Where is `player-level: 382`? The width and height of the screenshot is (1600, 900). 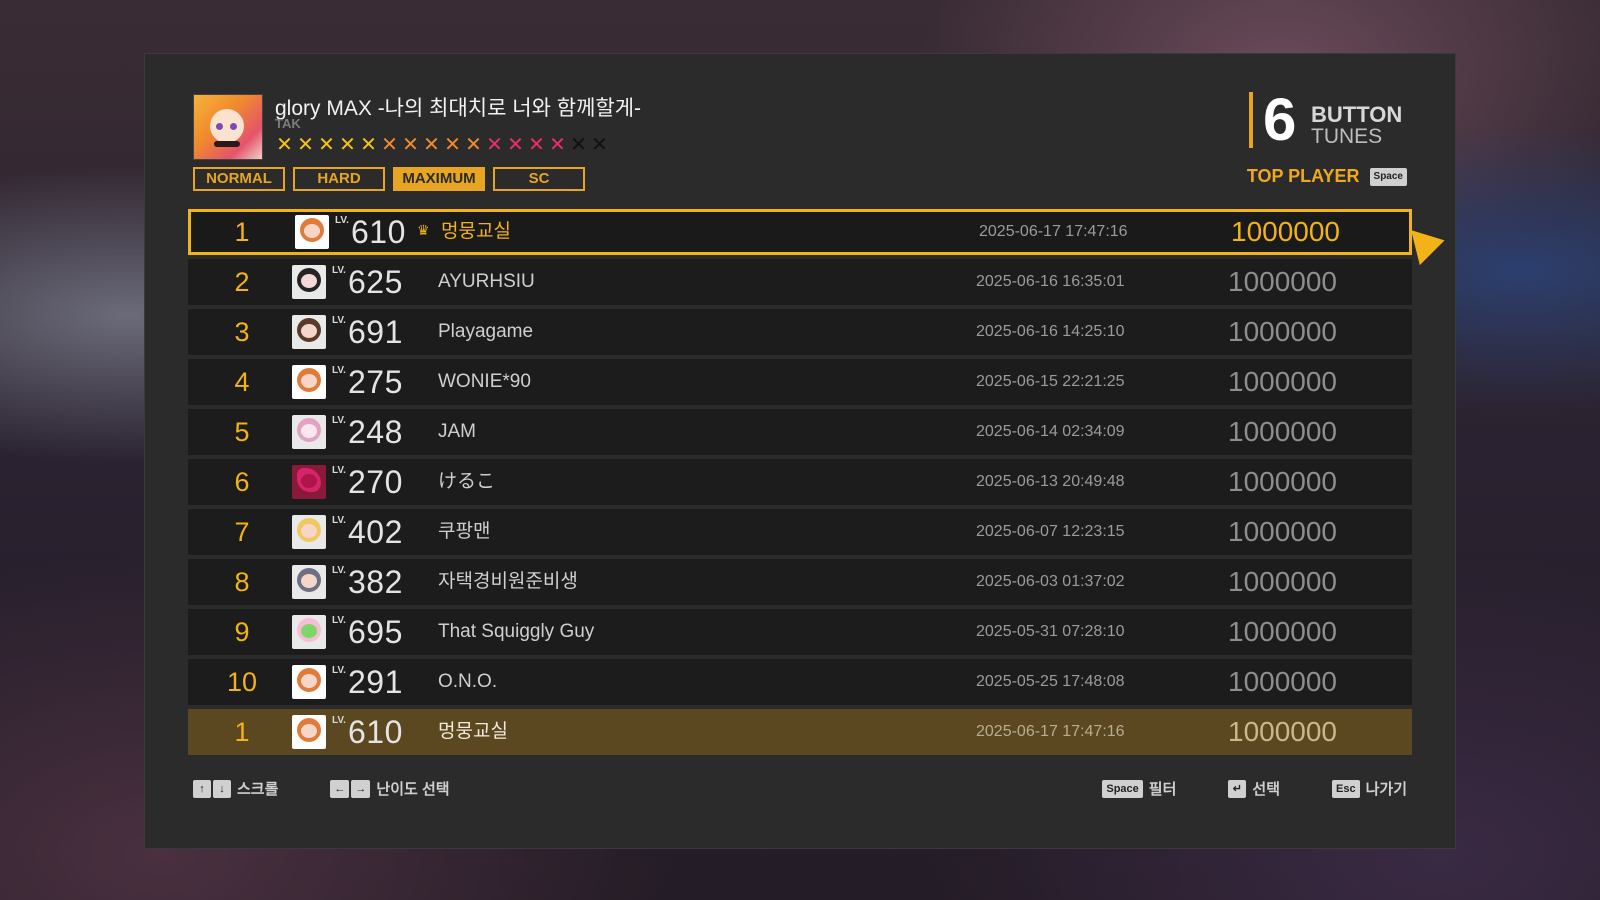 player-level: 382 is located at coordinates (375, 582).